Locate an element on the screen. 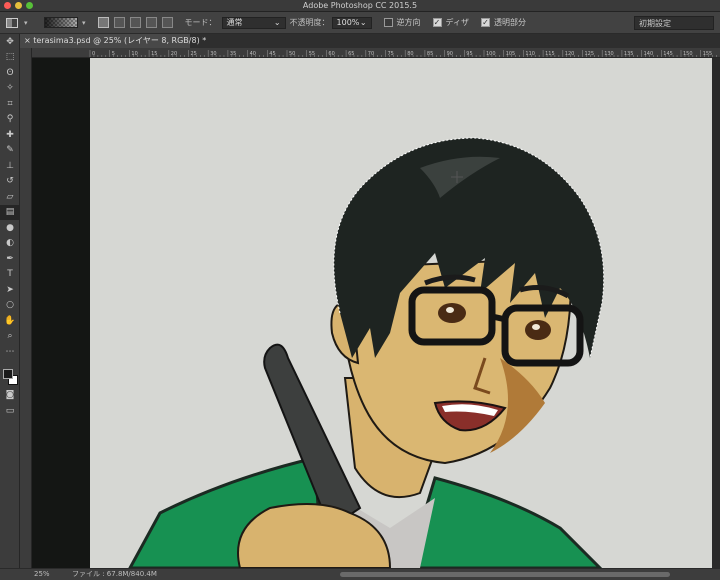 The image size is (720, 580). zoom-level: 25% is located at coordinates (42, 574).